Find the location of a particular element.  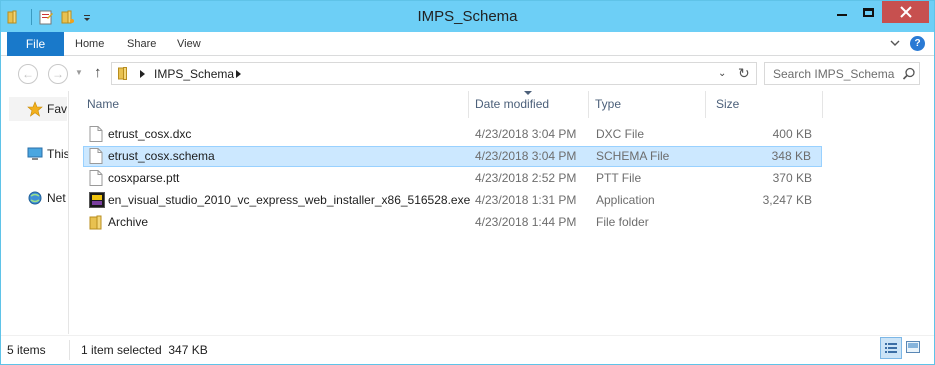

file-date: 4/23/2018 2:52 PM is located at coordinates (526, 178).